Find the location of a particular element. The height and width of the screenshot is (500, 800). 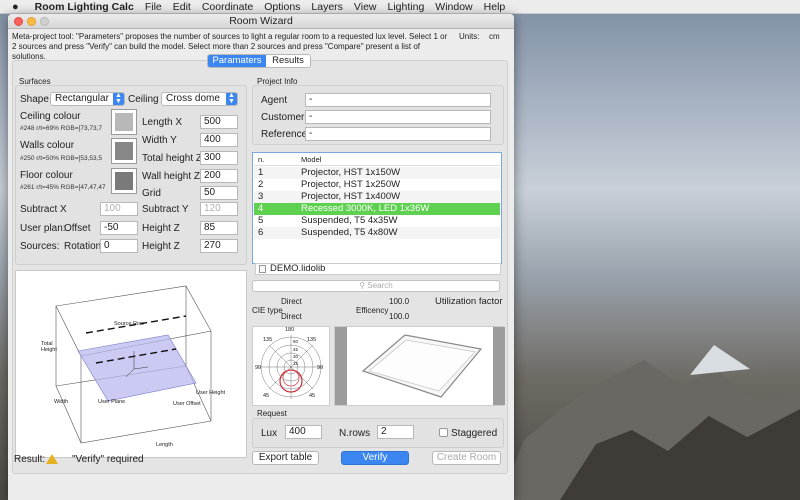

create-room-button: Create Room is located at coordinates (466, 458).